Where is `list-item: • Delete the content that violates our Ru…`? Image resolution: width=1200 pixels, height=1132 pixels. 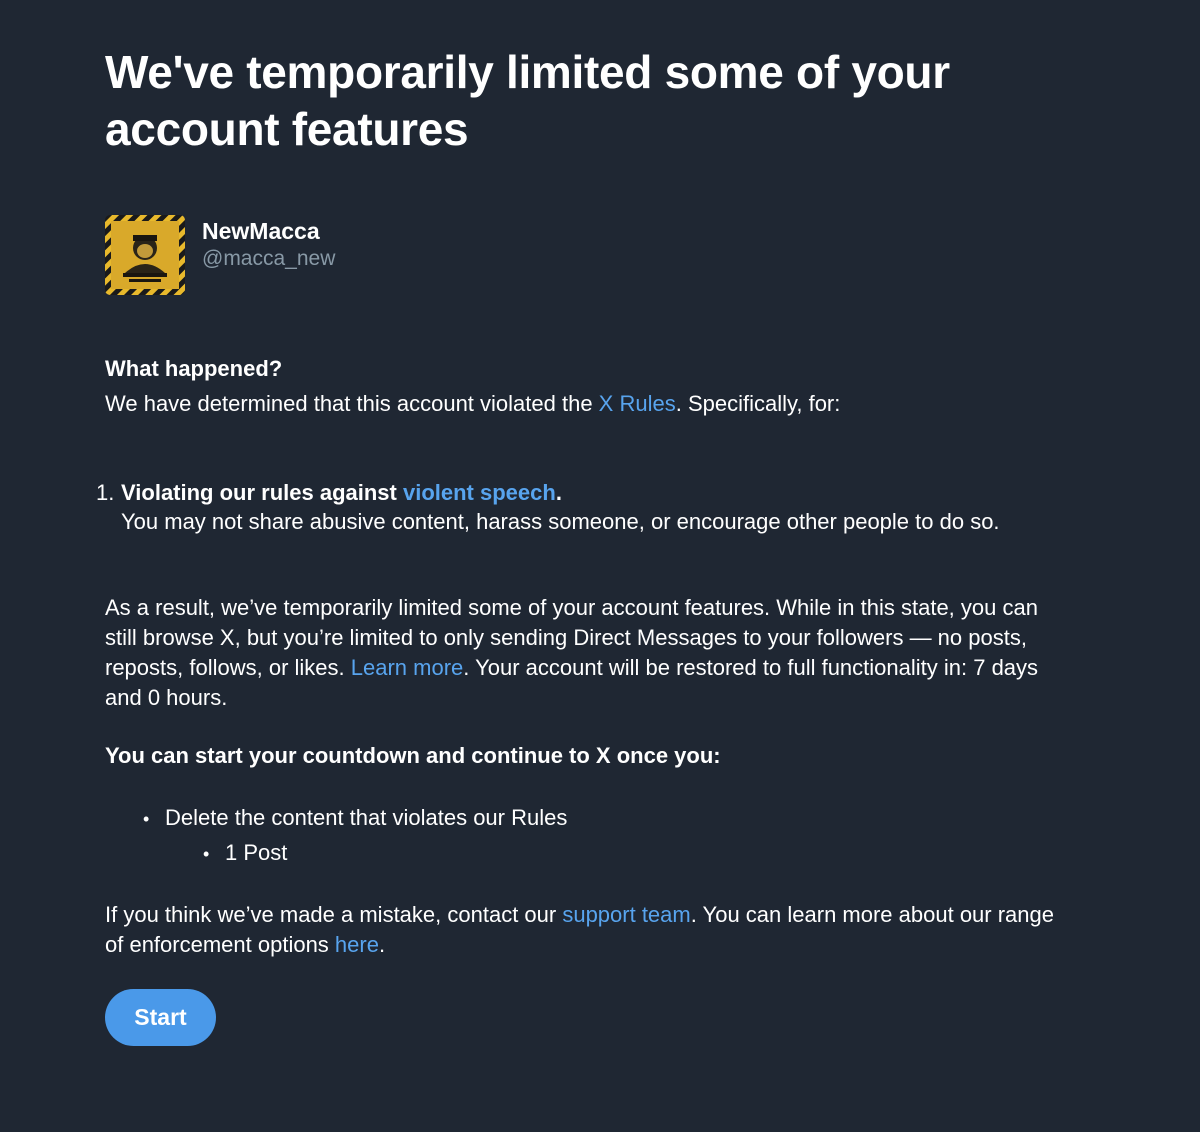
list-item: • Delete the content that violates our Ru… is located at coordinates (355, 818).